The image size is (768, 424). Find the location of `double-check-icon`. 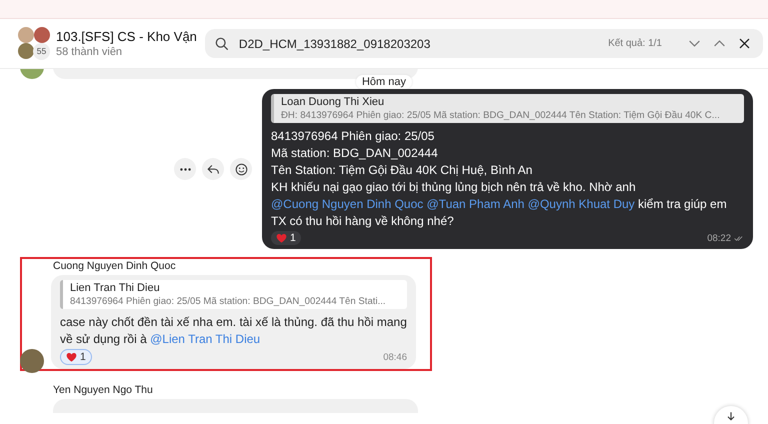

double-check-icon is located at coordinates (739, 238).